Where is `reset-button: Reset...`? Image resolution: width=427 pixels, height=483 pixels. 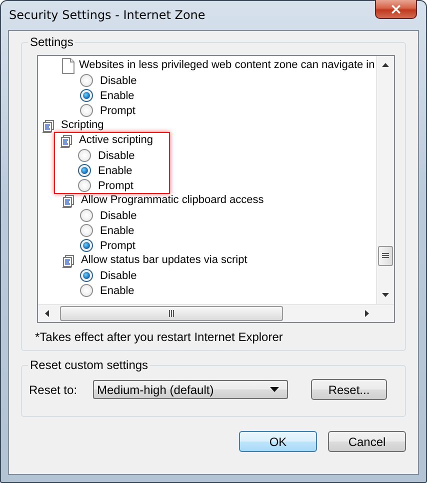 reset-button: Reset... is located at coordinates (349, 389).